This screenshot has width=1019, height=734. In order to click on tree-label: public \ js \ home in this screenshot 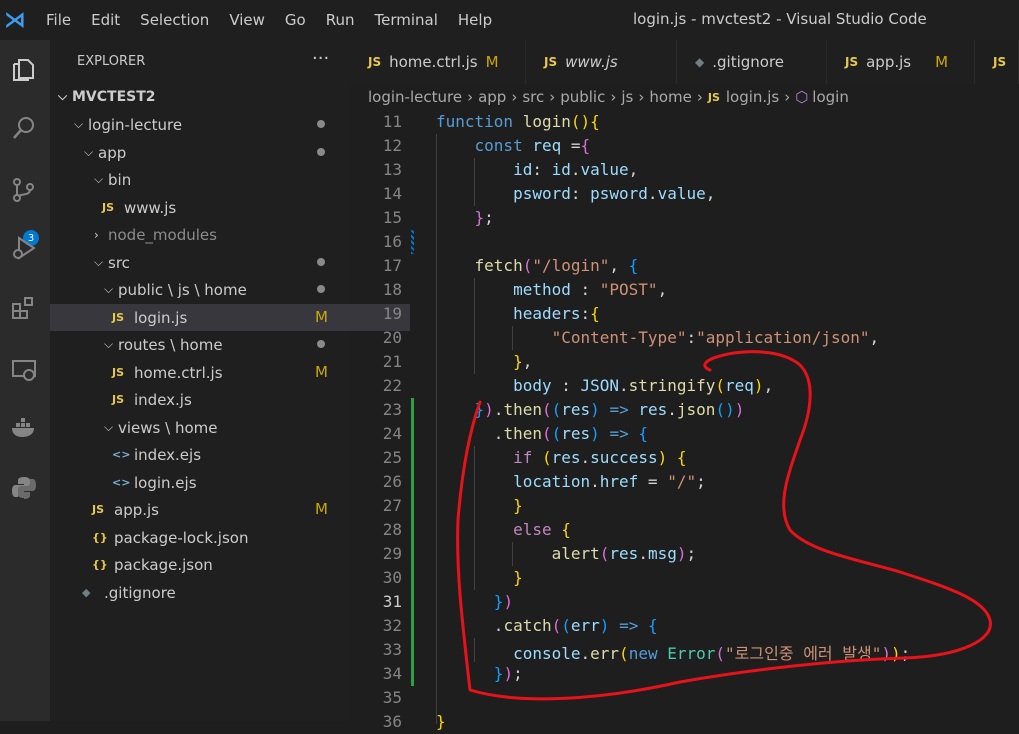, I will do `click(182, 289)`.